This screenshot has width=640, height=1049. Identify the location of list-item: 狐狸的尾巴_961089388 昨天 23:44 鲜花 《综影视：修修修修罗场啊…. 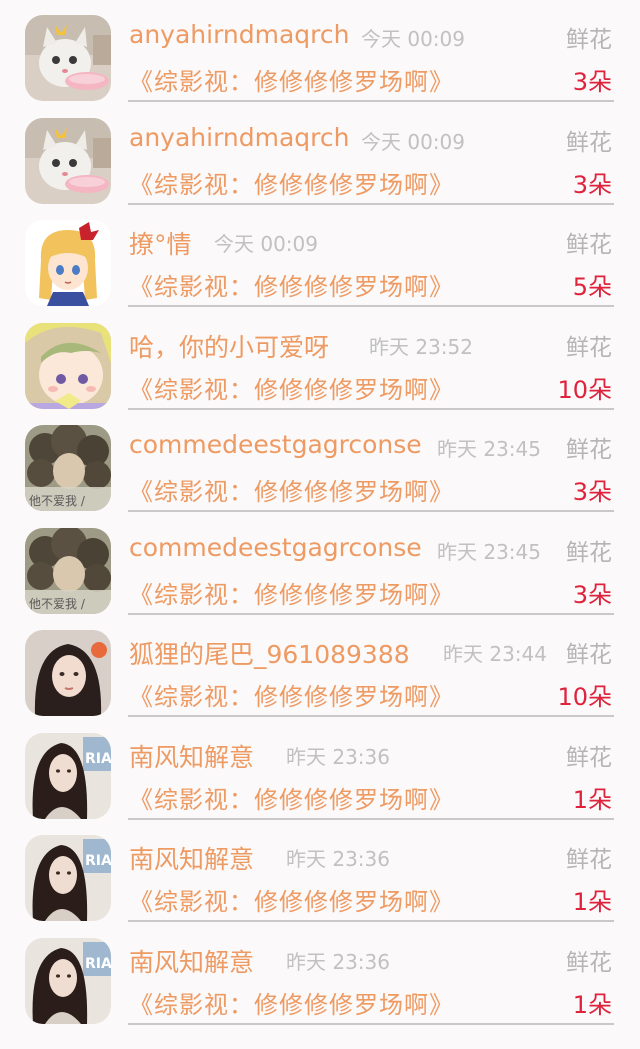
(320, 666).